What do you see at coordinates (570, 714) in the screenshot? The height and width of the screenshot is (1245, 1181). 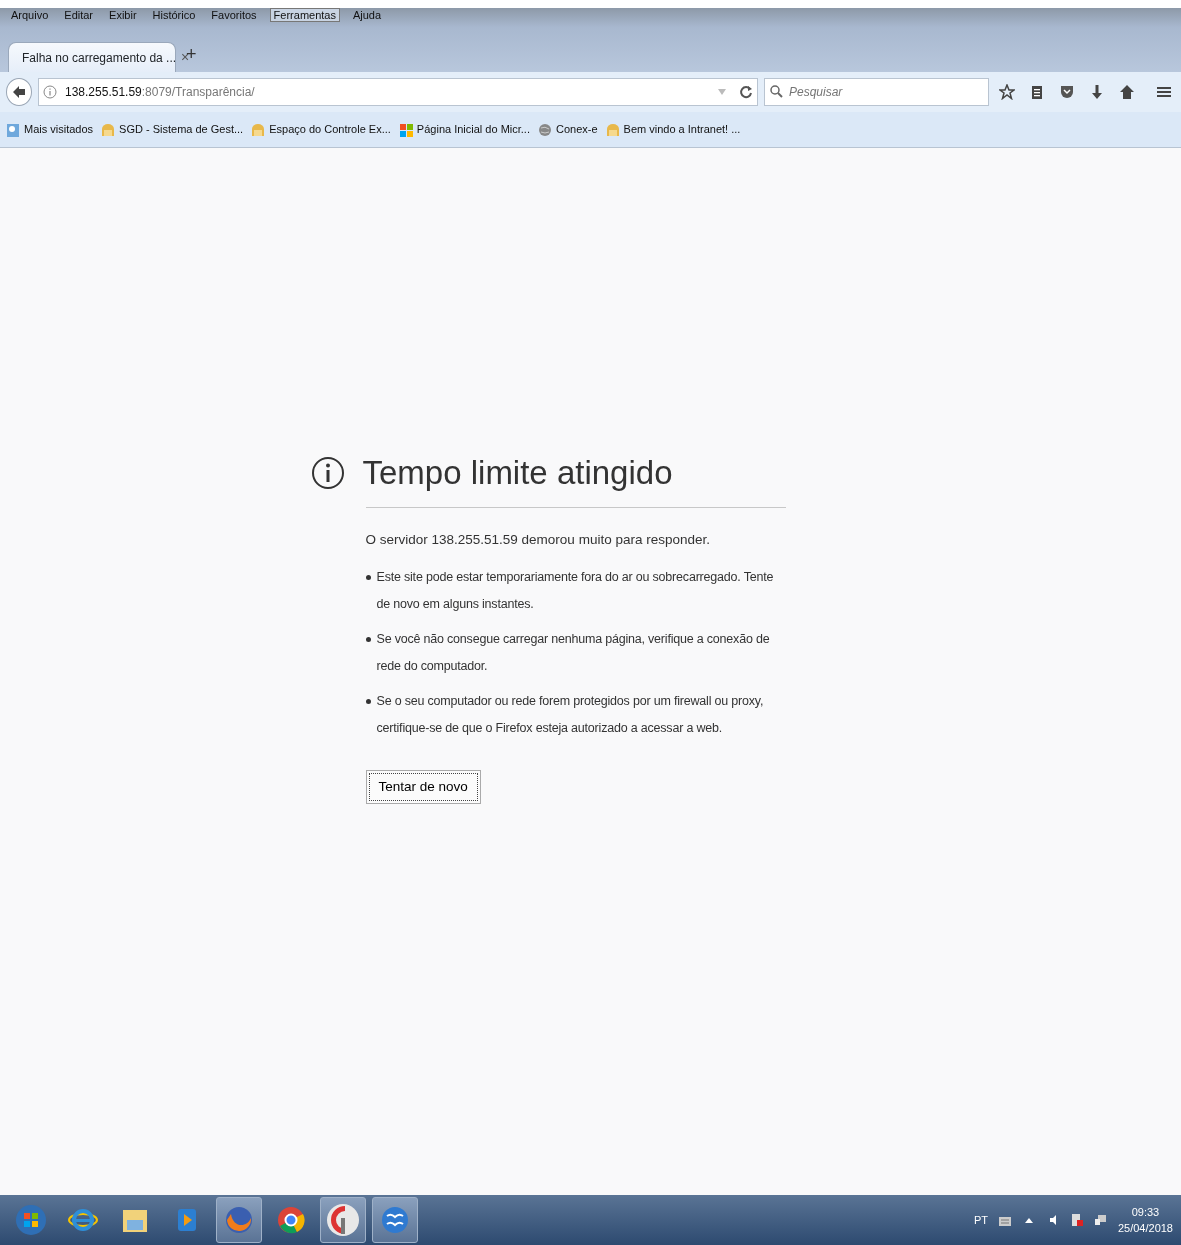 I see `tip-text: Se o seu computador ou rede forem protegidos por um firewall ou proxy, certifique-se de que o Firefox esteja autorizado a acessar a web.` at bounding box center [570, 714].